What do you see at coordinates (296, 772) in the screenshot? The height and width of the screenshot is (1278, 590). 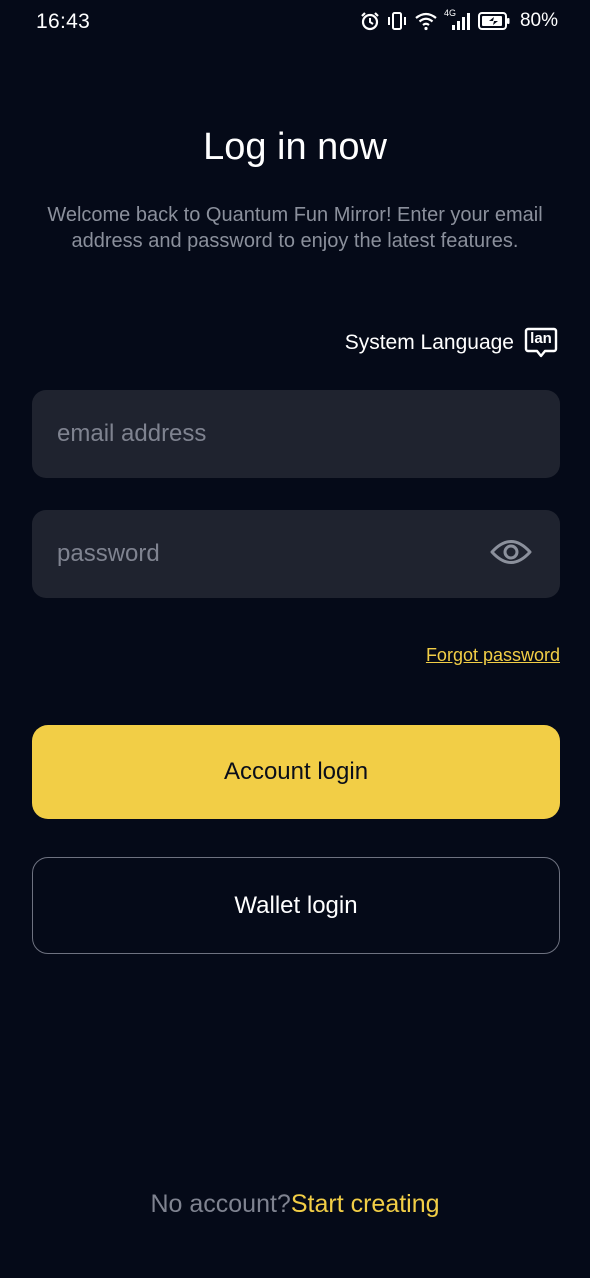 I see `account-login-button: Account login` at bounding box center [296, 772].